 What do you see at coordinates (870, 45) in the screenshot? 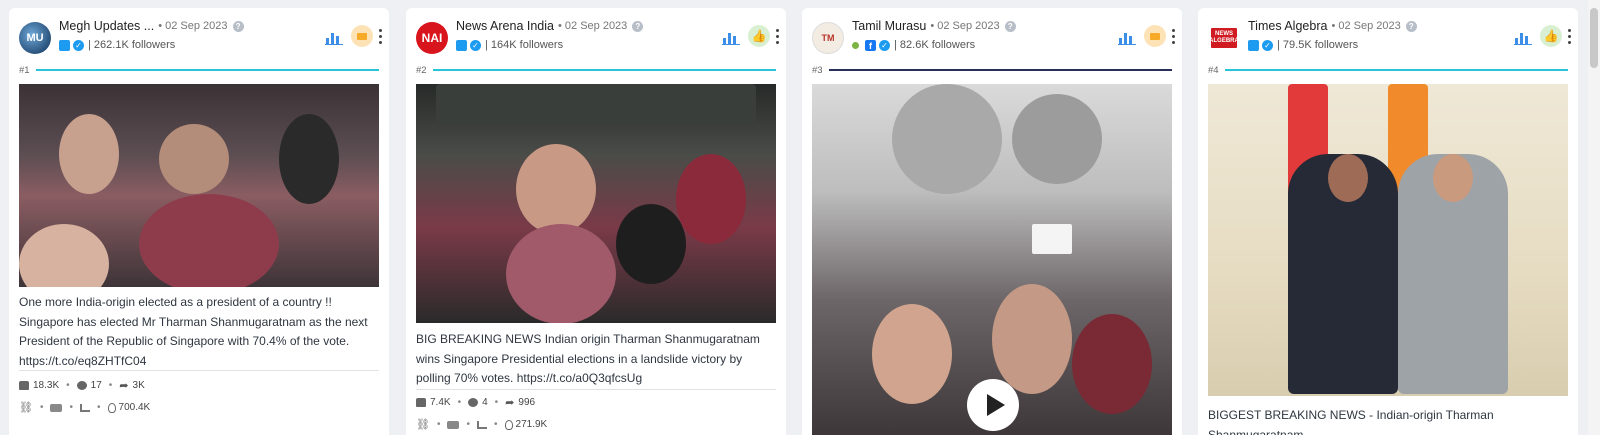
I see `facebook-icon: f` at bounding box center [870, 45].